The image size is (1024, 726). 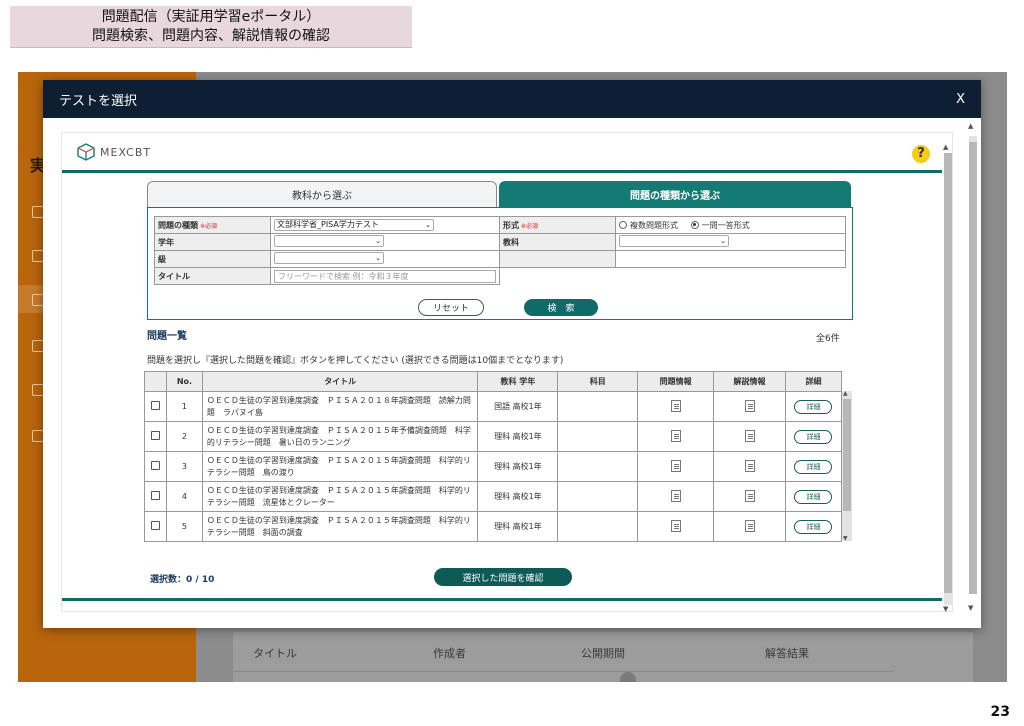 What do you see at coordinates (847, 466) in the screenshot?
I see `table-scrollbar: ▲ ▼` at bounding box center [847, 466].